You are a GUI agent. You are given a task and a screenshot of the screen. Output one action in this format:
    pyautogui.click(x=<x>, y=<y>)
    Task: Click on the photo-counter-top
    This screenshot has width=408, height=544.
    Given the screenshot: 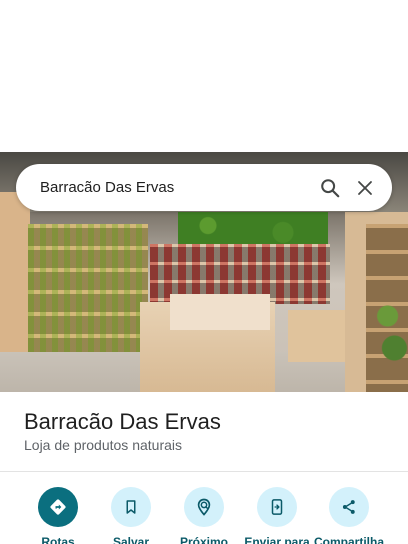 What is the action you would take?
    pyautogui.click(x=220, y=312)
    